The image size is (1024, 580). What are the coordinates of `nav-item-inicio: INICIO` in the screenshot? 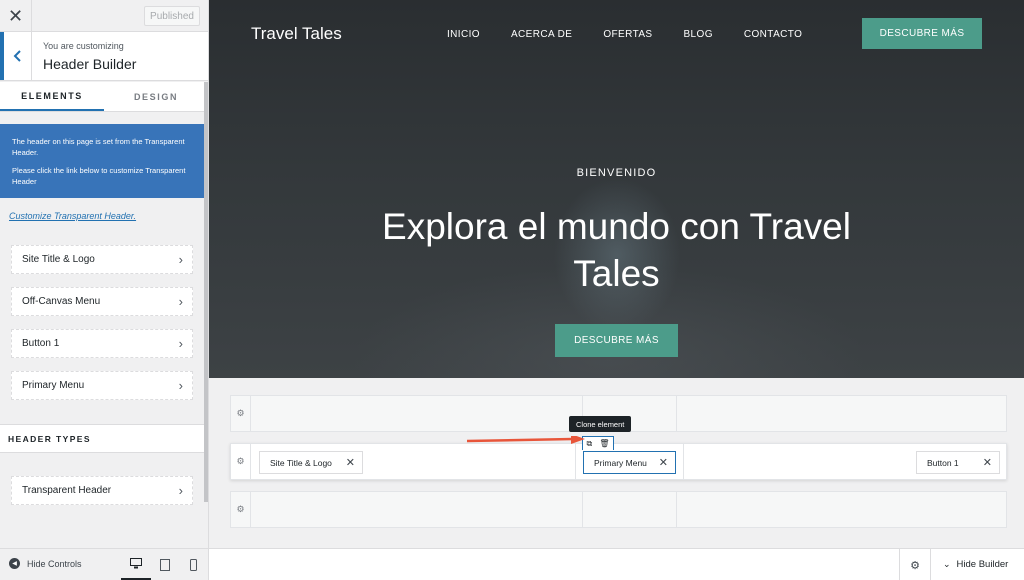 It's located at (463, 34).